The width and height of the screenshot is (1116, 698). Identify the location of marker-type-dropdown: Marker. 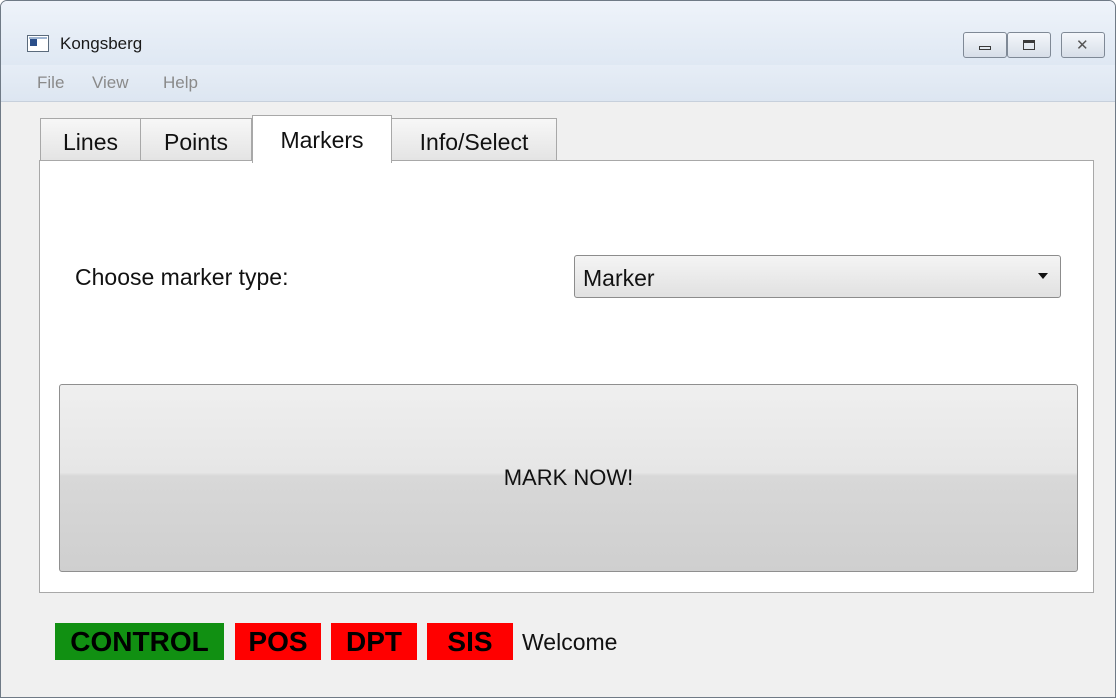
(817, 276).